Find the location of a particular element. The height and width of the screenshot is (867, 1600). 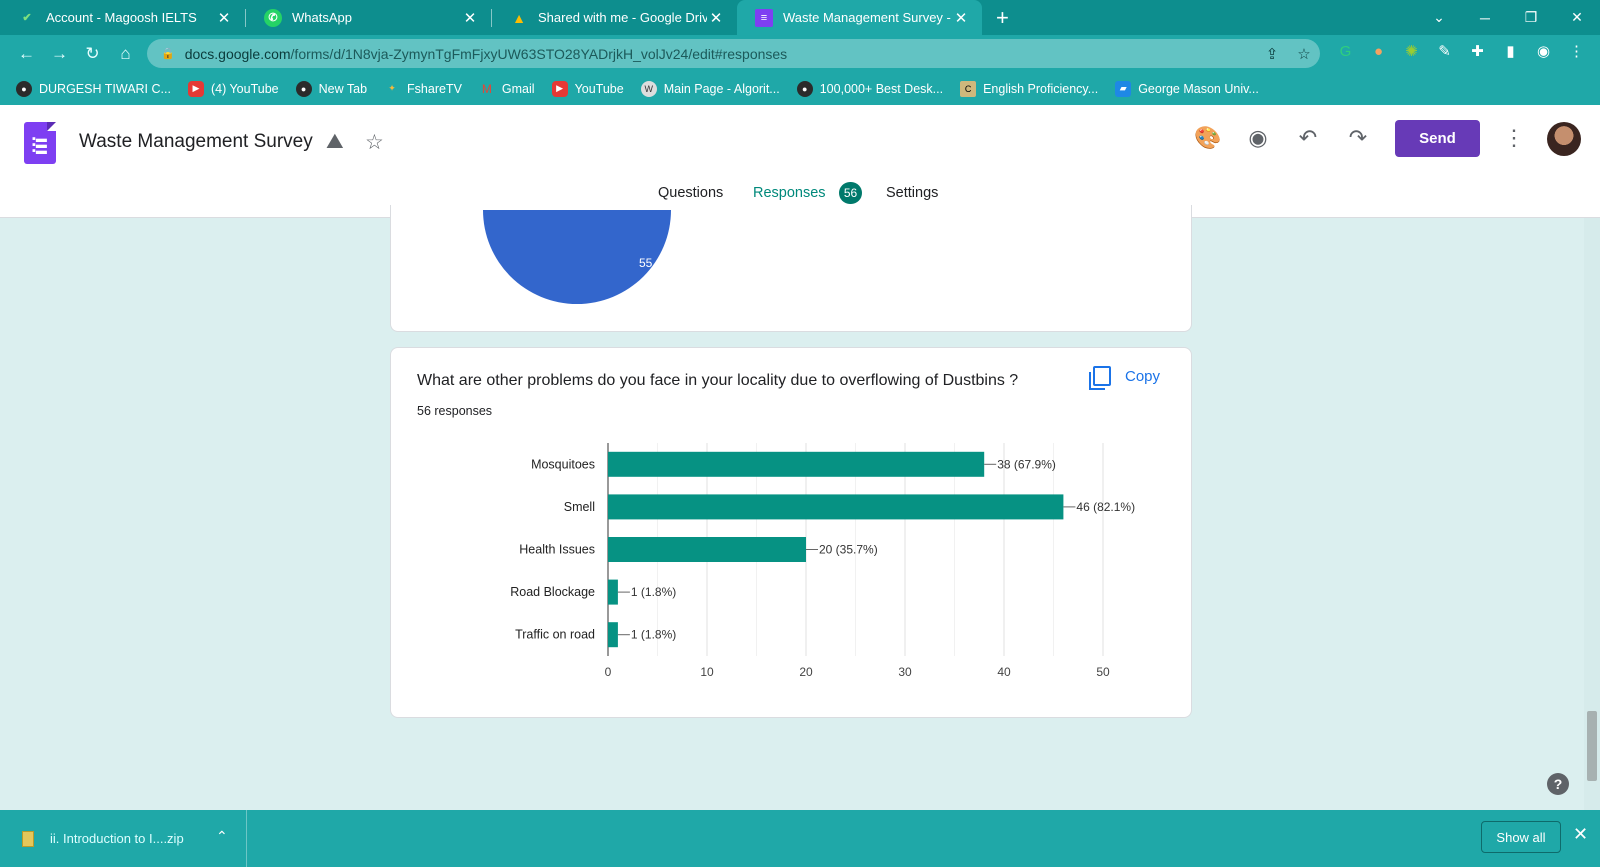

form-title: Waste Management Survey is located at coordinates (196, 142).